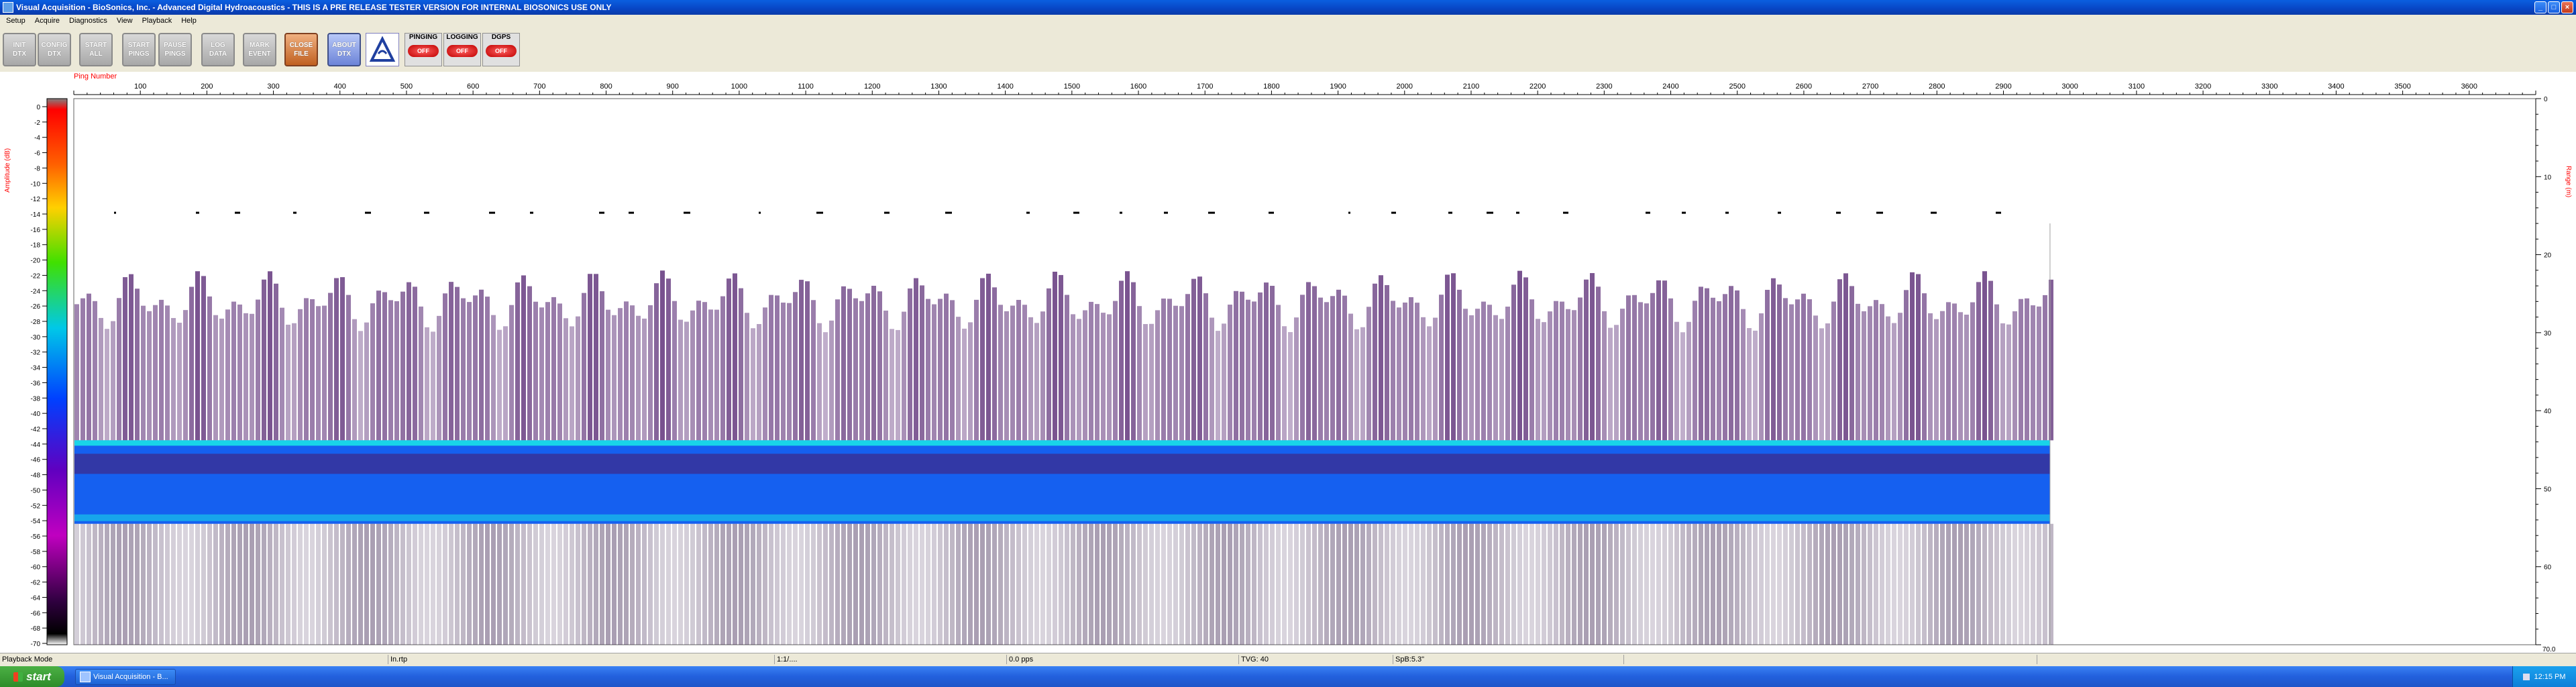 This screenshot has height=687, width=2576. What do you see at coordinates (344, 49) in the screenshot?
I see `about-dtx-button: ABOUT DTX` at bounding box center [344, 49].